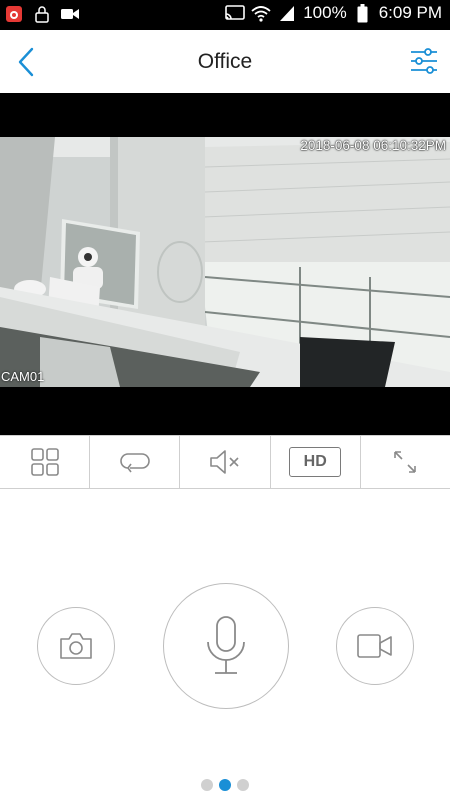  I want to click on nav-bar: Office, so click(225, 61).